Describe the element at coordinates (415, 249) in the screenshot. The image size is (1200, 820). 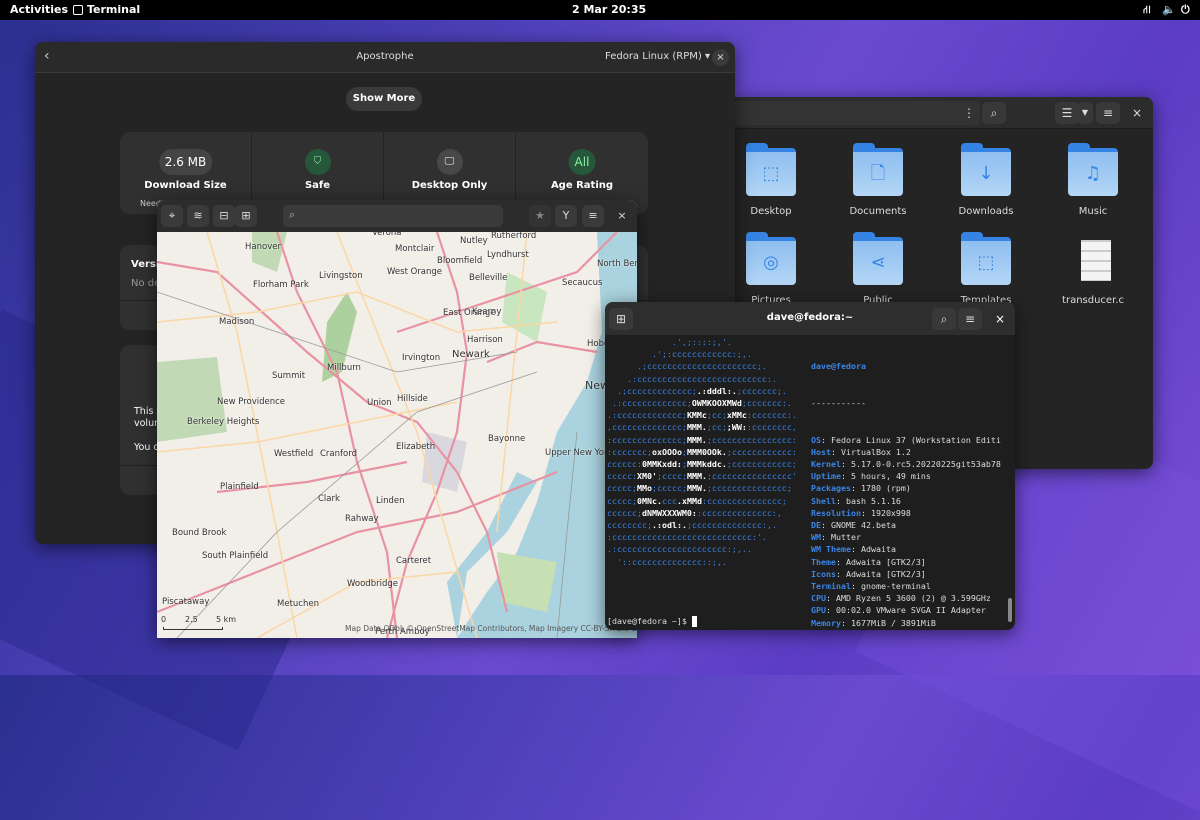
I see `map-place-label: Montclair` at that location.